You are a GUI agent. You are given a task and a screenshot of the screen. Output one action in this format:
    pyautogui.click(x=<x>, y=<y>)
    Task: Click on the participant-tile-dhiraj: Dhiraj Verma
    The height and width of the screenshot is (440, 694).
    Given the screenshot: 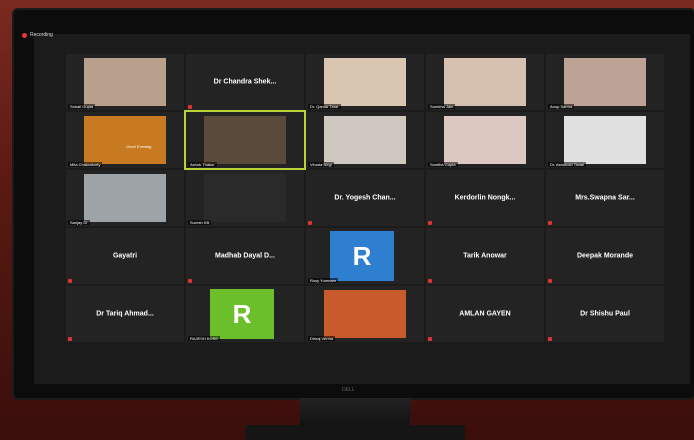 What is the action you would take?
    pyautogui.click(x=365, y=314)
    